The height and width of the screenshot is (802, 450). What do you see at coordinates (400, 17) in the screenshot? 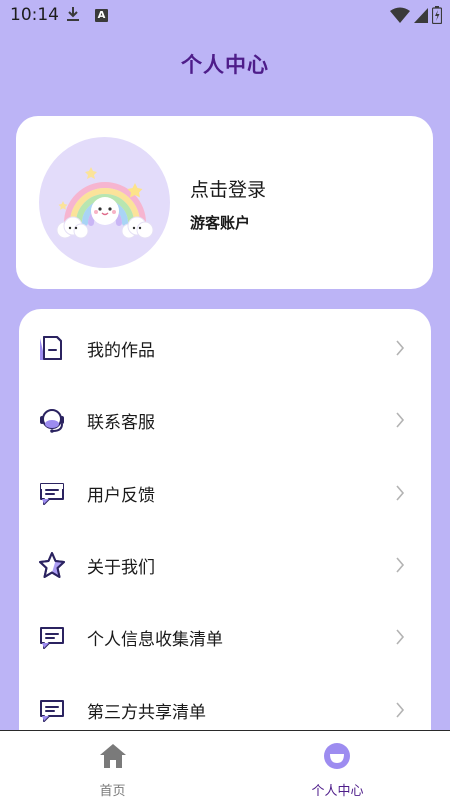
I see `wifi-icon` at bounding box center [400, 17].